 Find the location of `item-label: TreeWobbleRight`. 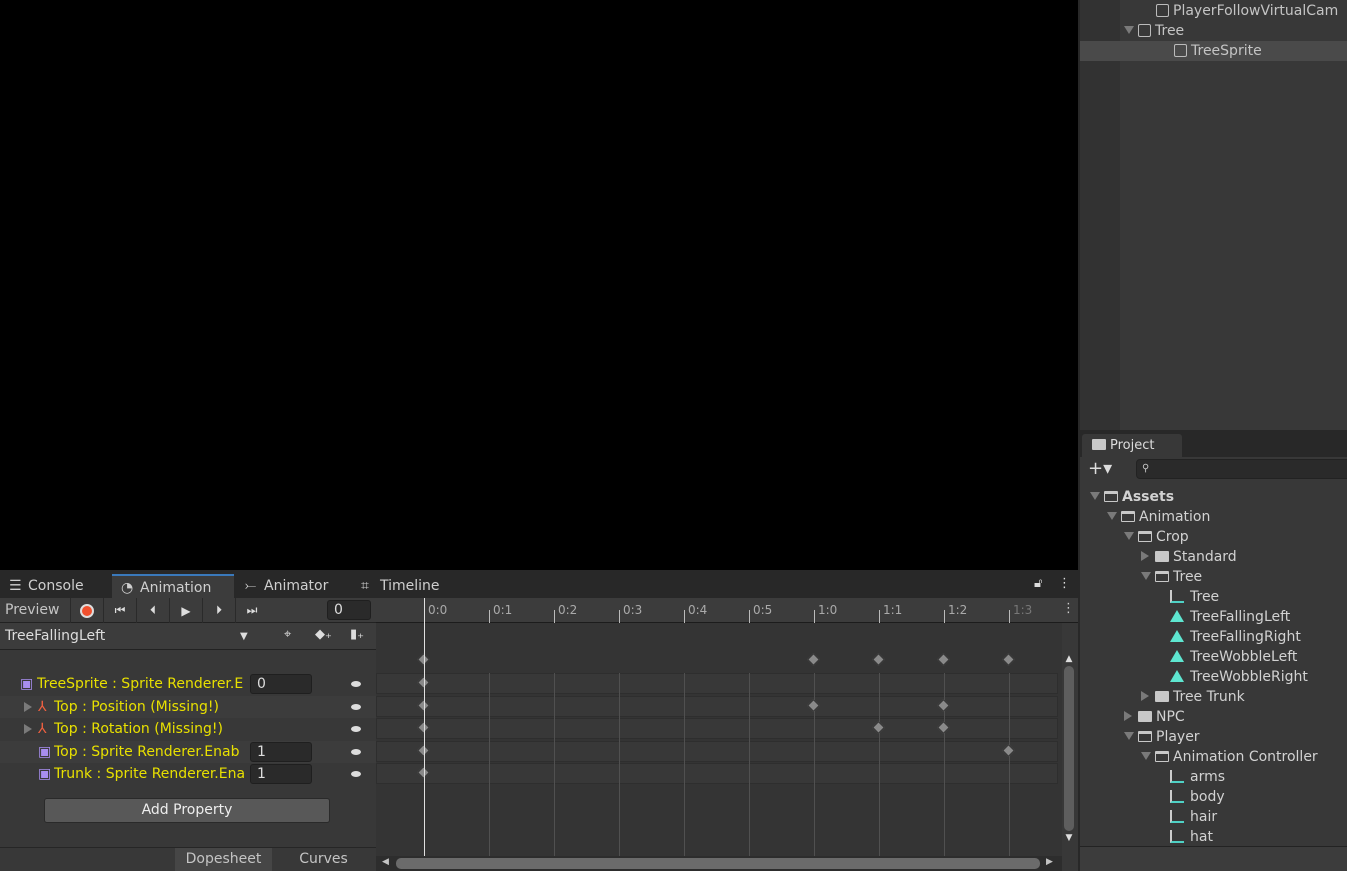

item-label: TreeWobbleRight is located at coordinates (1249, 677).